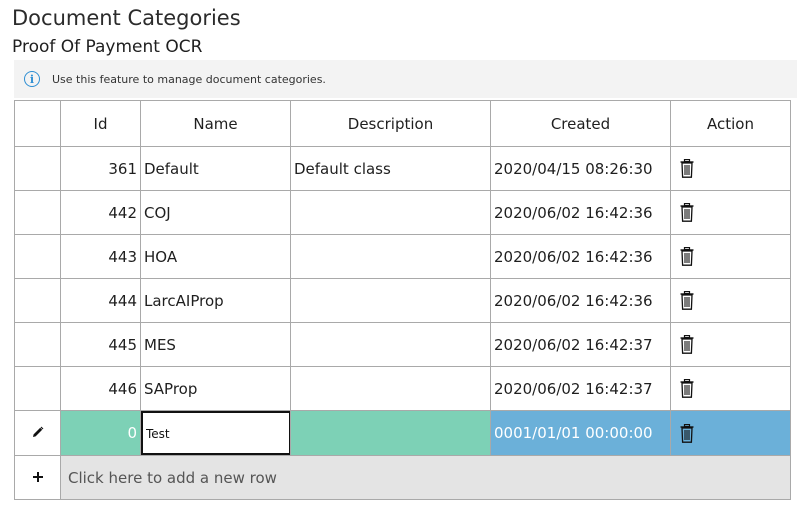 This screenshot has width=797, height=518. Describe the element at coordinates (100, 168) in the screenshot. I see `id-cell: 361` at that location.